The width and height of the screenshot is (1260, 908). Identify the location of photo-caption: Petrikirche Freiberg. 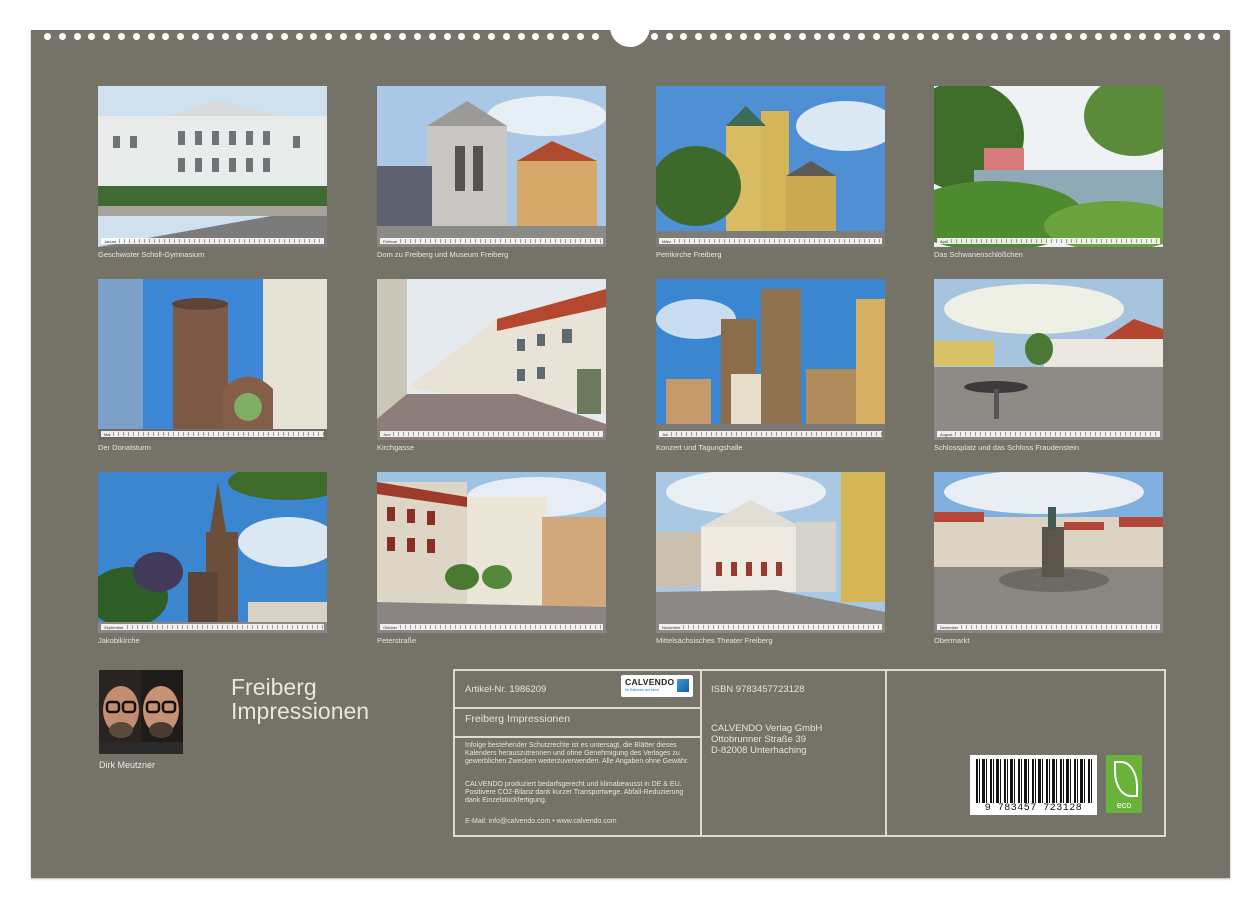
(689, 254).